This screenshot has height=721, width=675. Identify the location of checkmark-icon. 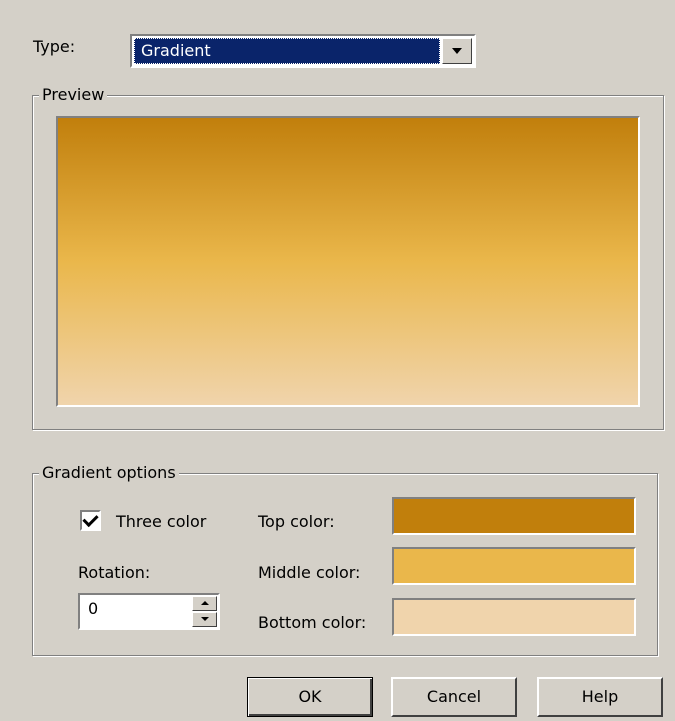
(90, 519).